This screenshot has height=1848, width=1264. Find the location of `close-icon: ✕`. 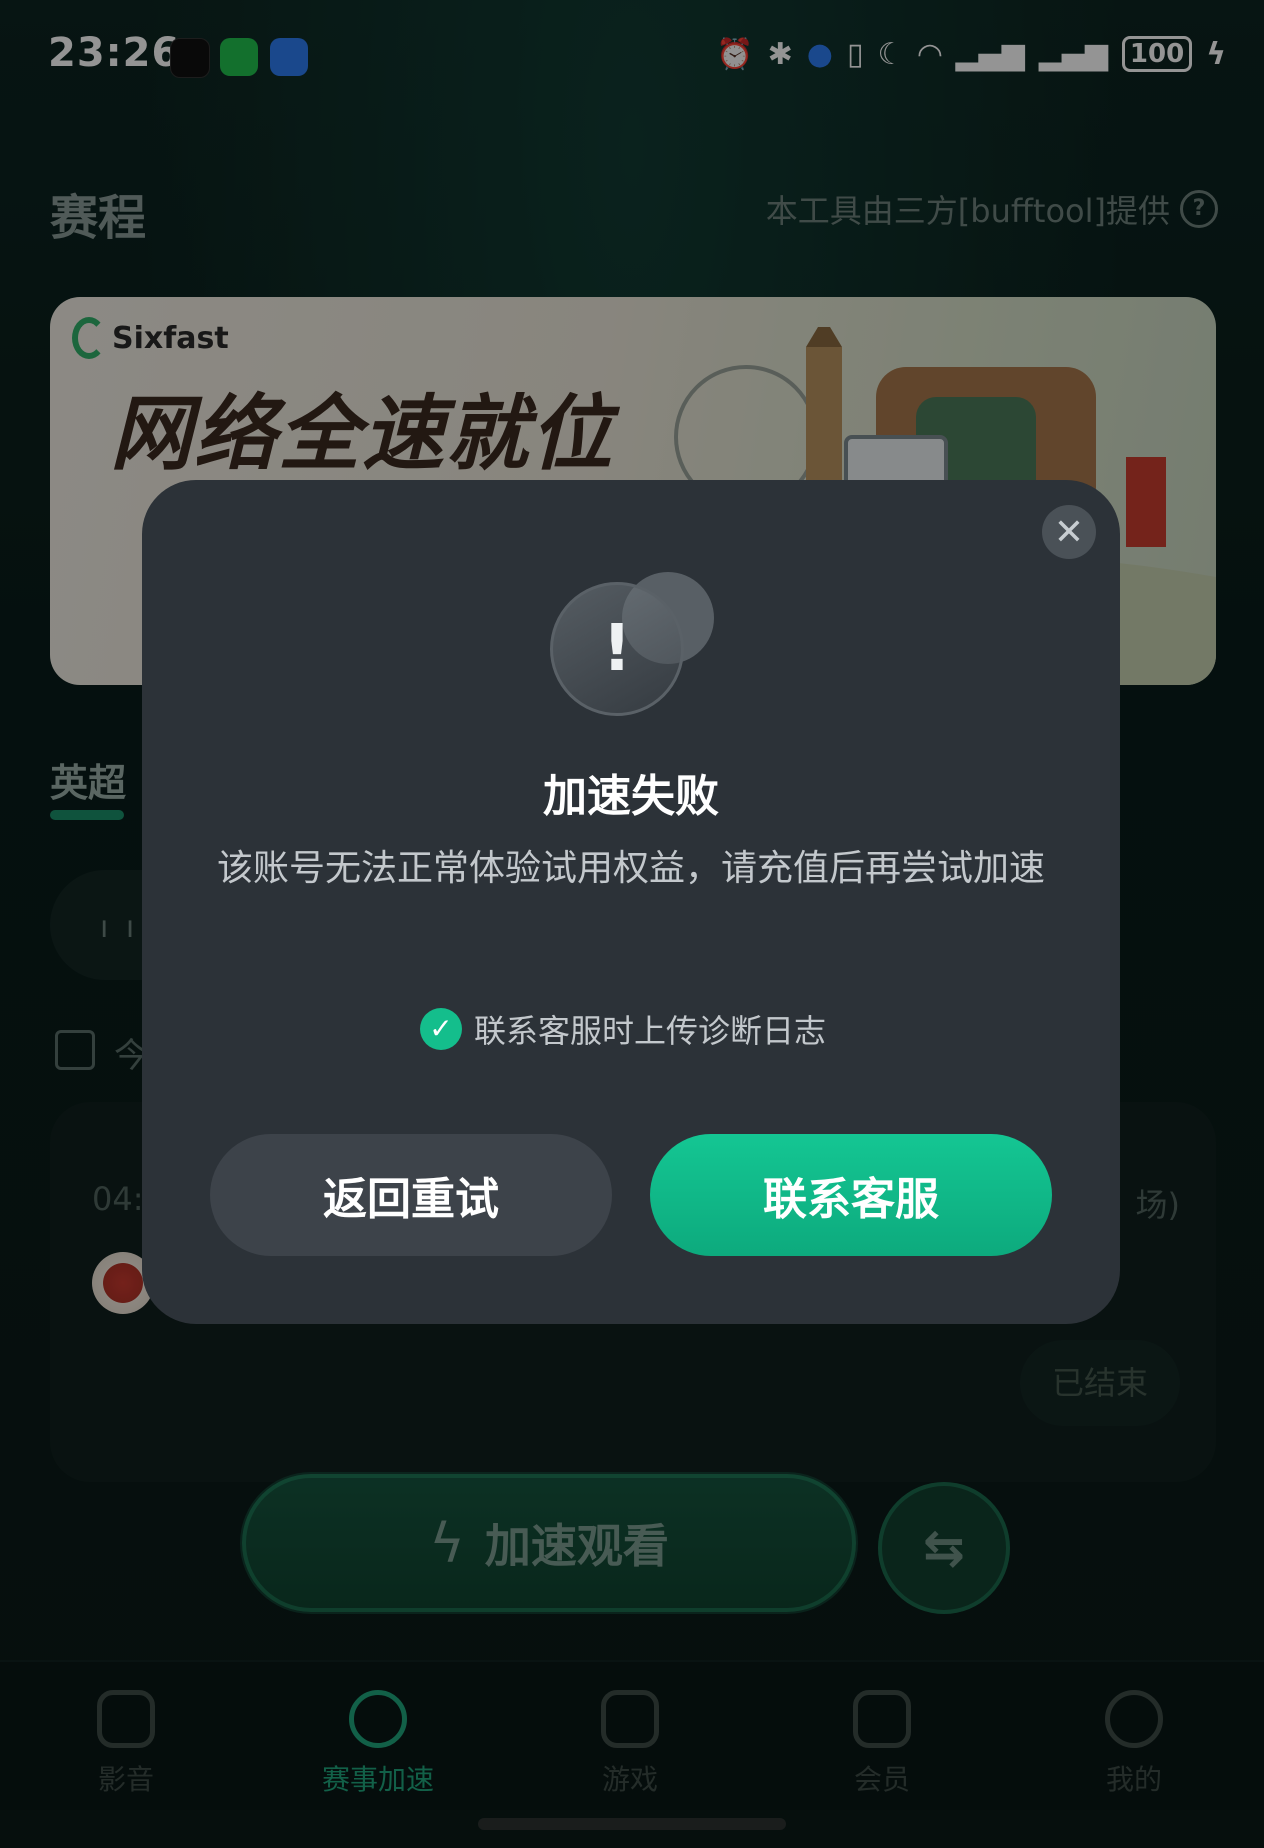

close-icon: ✕ is located at coordinates (1069, 532).